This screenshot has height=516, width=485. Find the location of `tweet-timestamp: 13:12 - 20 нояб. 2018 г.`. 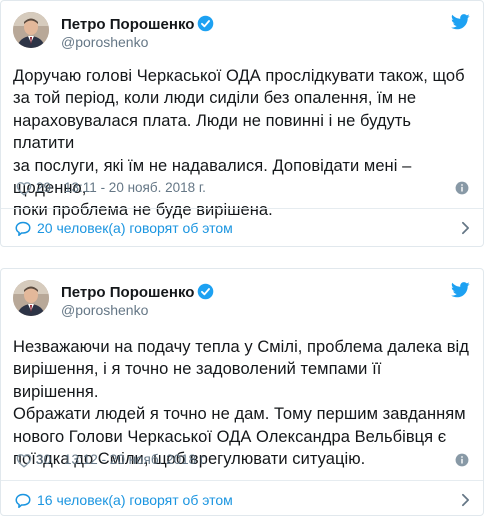

tweet-timestamp: 13:12 - 20 нояб. 2018 г. is located at coordinates (135, 460).